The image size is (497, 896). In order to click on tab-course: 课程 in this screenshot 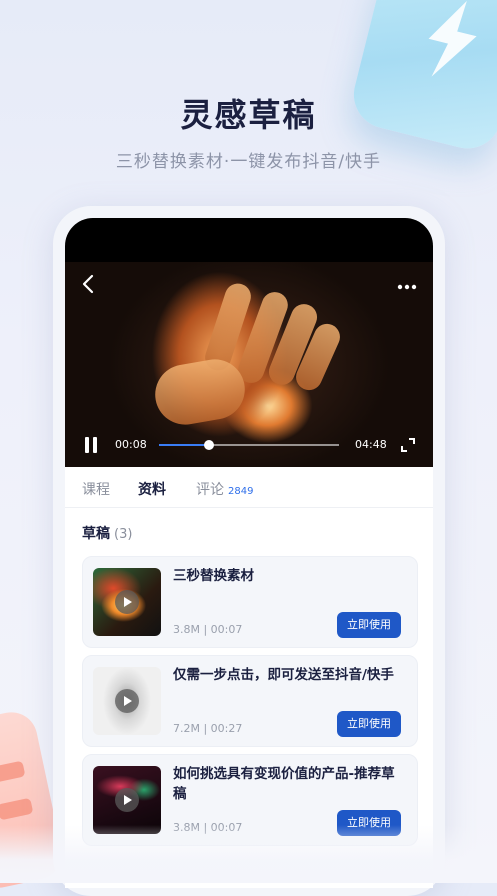, I will do `click(96, 489)`.